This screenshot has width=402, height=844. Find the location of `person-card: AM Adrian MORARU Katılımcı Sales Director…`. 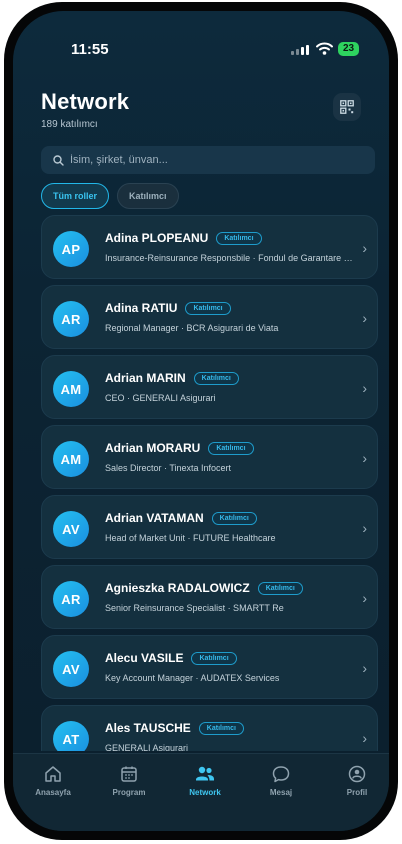

person-card: AM Adrian MORARU Katılımcı Sales Director… is located at coordinates (209, 457).